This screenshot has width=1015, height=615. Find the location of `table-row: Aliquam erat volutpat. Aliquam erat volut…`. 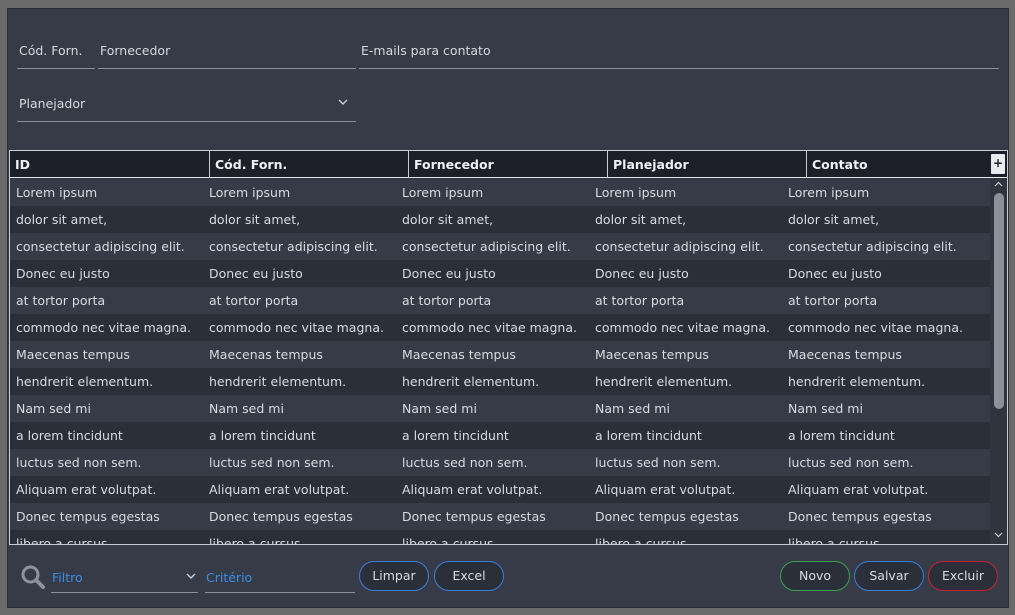

table-row: Aliquam erat volutpat. Aliquam erat volut… is located at coordinates (500, 489).